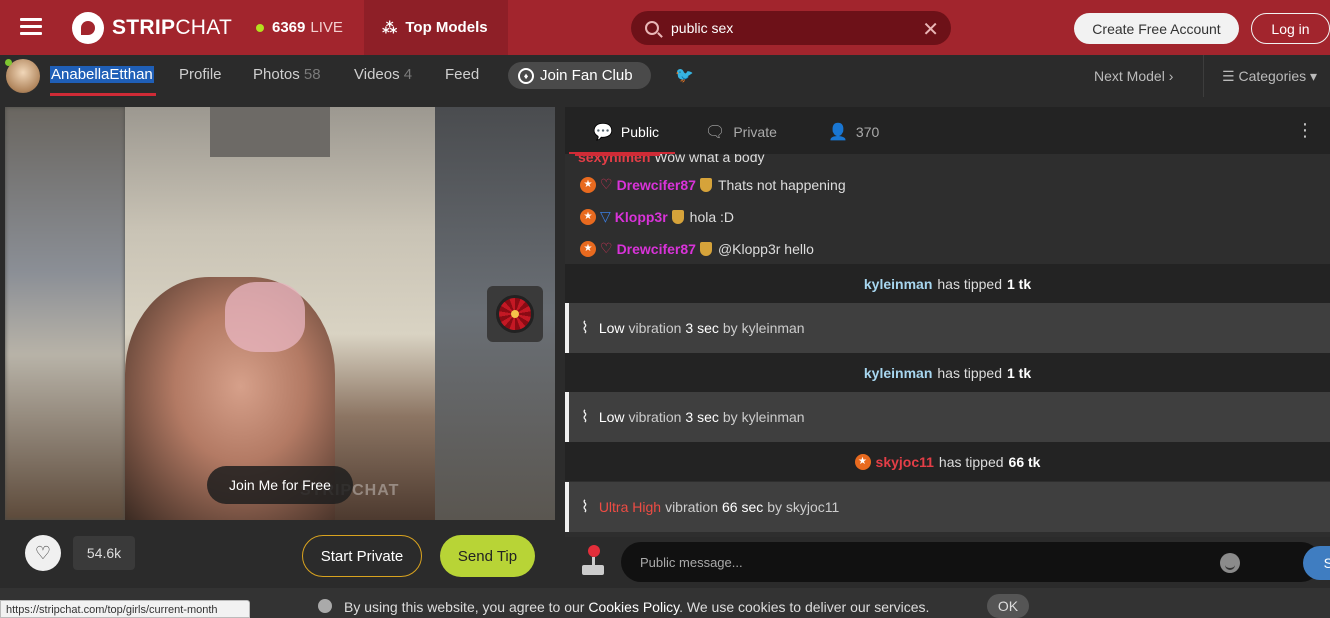 The width and height of the screenshot is (1330, 618). What do you see at coordinates (200, 74) in the screenshot?
I see `tab-profile: Profile` at bounding box center [200, 74].